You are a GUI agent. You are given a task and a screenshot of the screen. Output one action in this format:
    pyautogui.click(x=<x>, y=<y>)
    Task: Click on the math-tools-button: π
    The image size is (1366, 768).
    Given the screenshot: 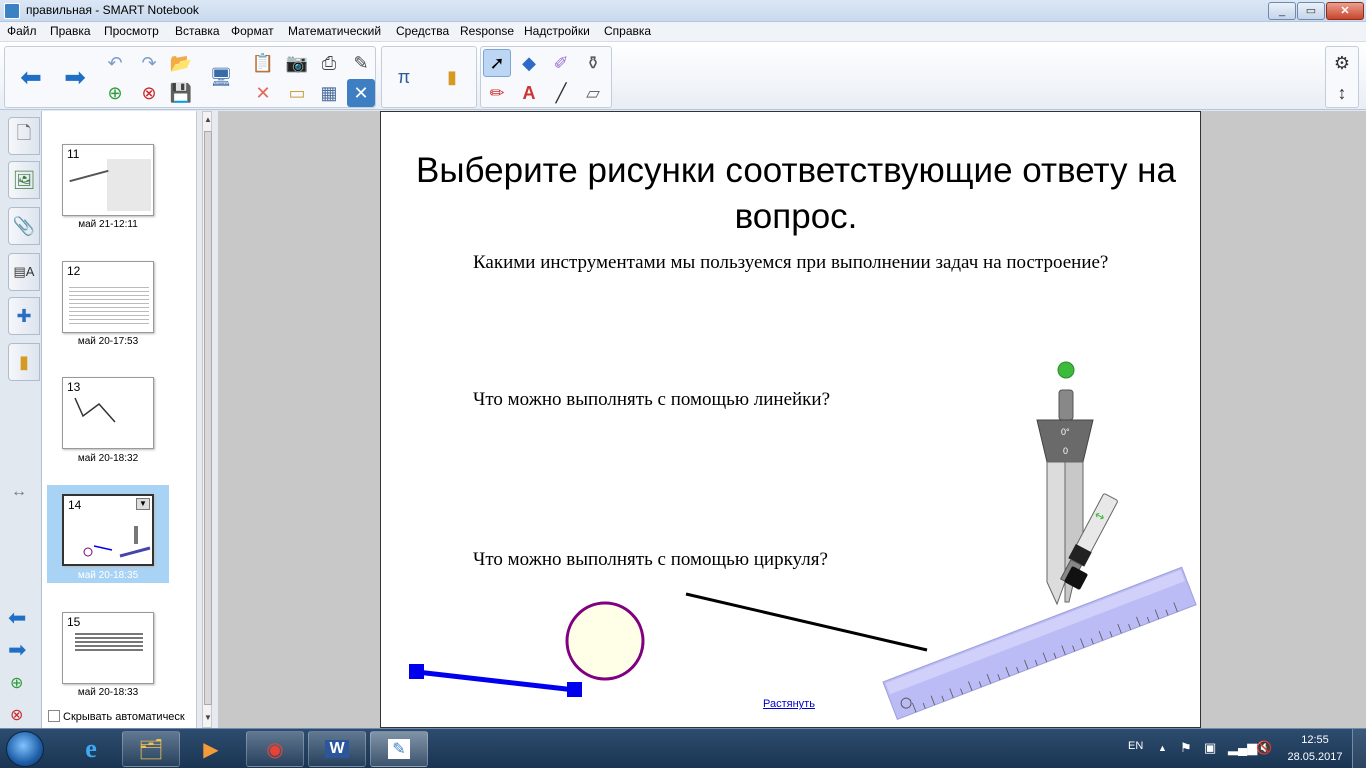 What is the action you would take?
    pyautogui.click(x=404, y=77)
    